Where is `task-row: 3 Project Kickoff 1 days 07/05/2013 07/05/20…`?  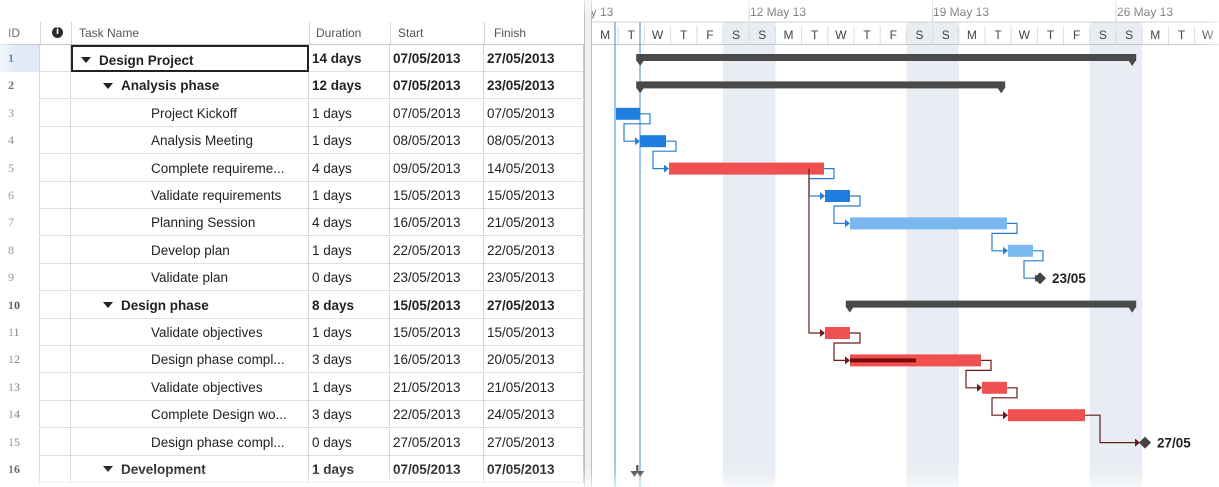
task-row: 3 Project Kickoff 1 days 07/05/2013 07/05/20… is located at coordinates (292, 113).